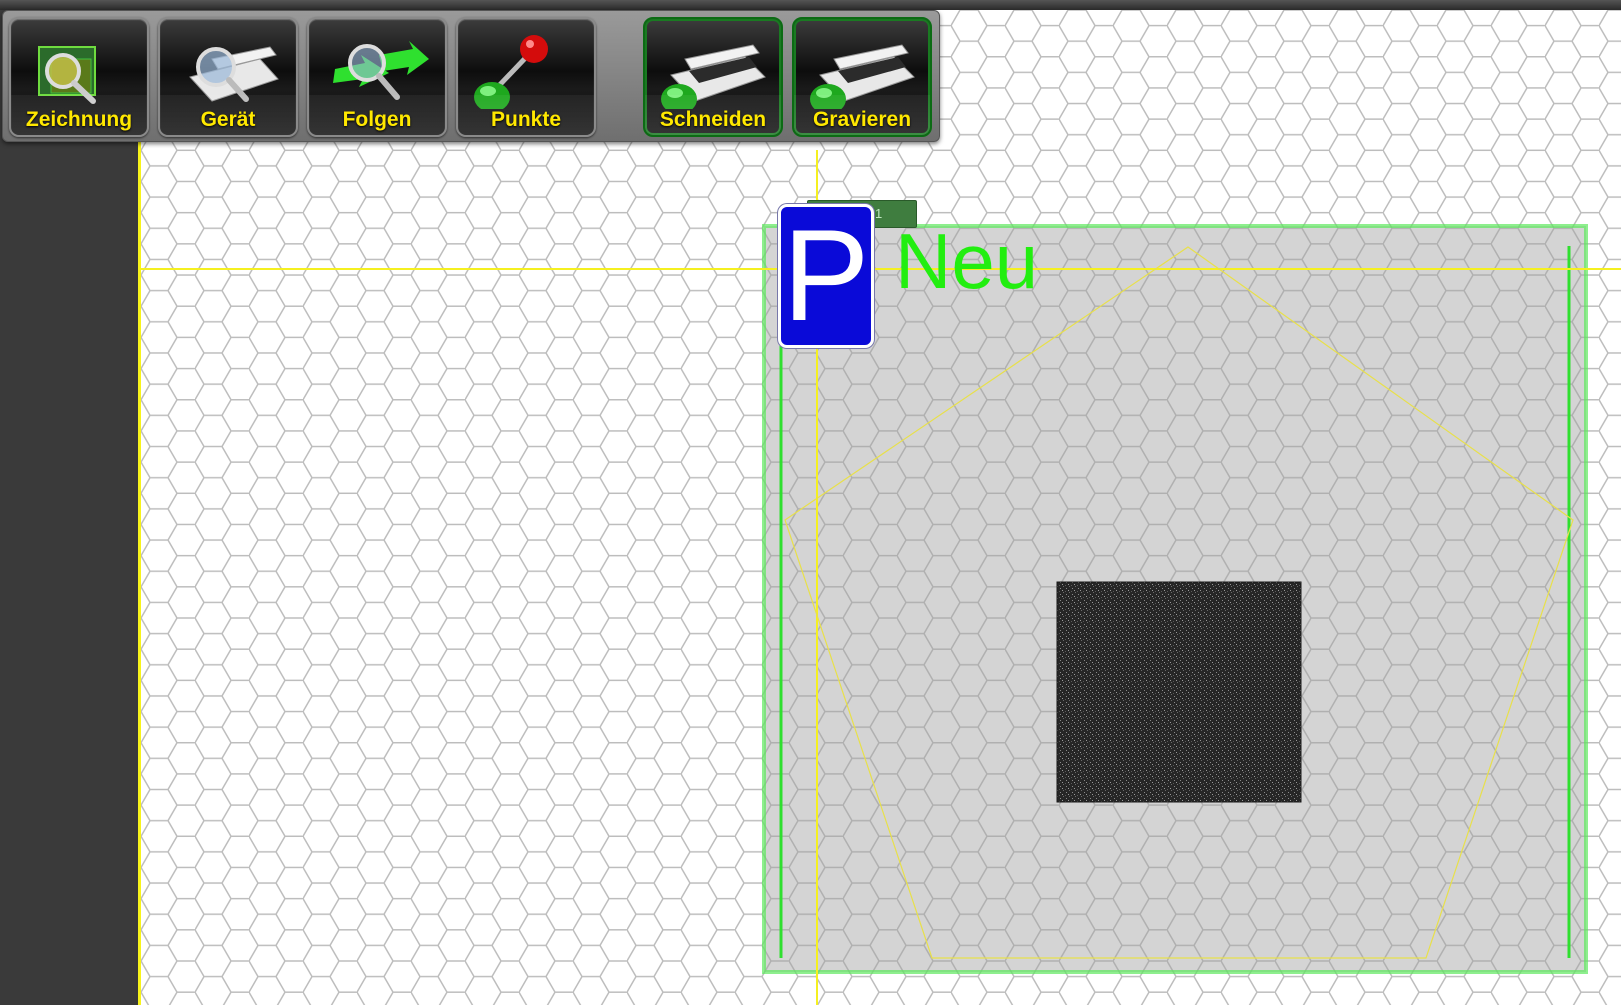 The width and height of the screenshot is (1621, 1005). I want to click on folgen-button: Folgen, so click(377, 77).